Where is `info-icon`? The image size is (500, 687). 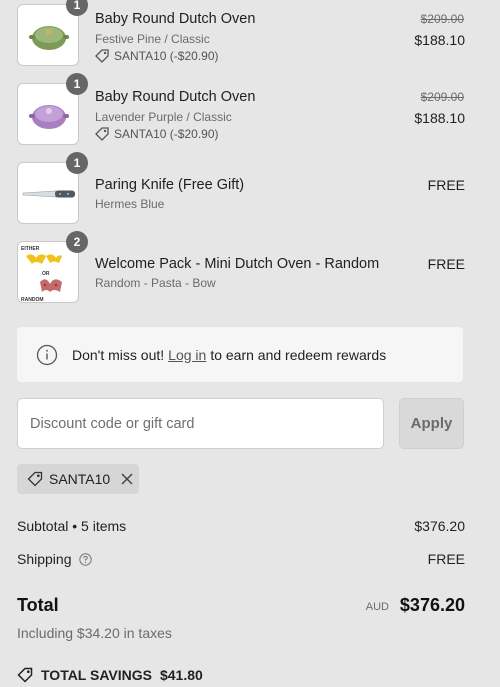
info-icon is located at coordinates (47, 354).